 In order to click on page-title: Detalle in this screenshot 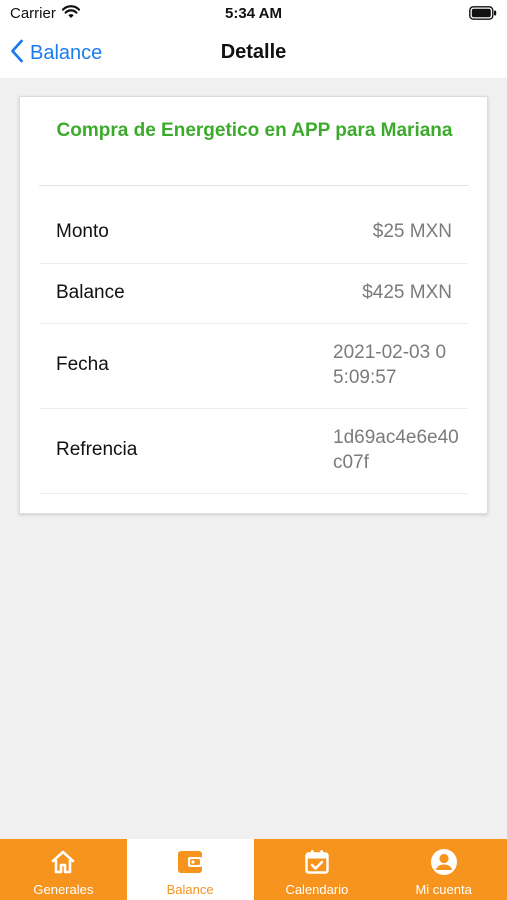, I will do `click(253, 52)`.